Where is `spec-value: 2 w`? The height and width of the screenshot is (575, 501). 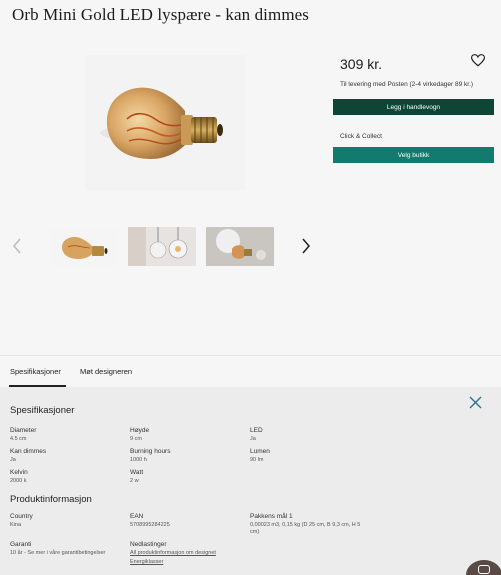
spec-value: 2 w is located at coordinates (134, 481).